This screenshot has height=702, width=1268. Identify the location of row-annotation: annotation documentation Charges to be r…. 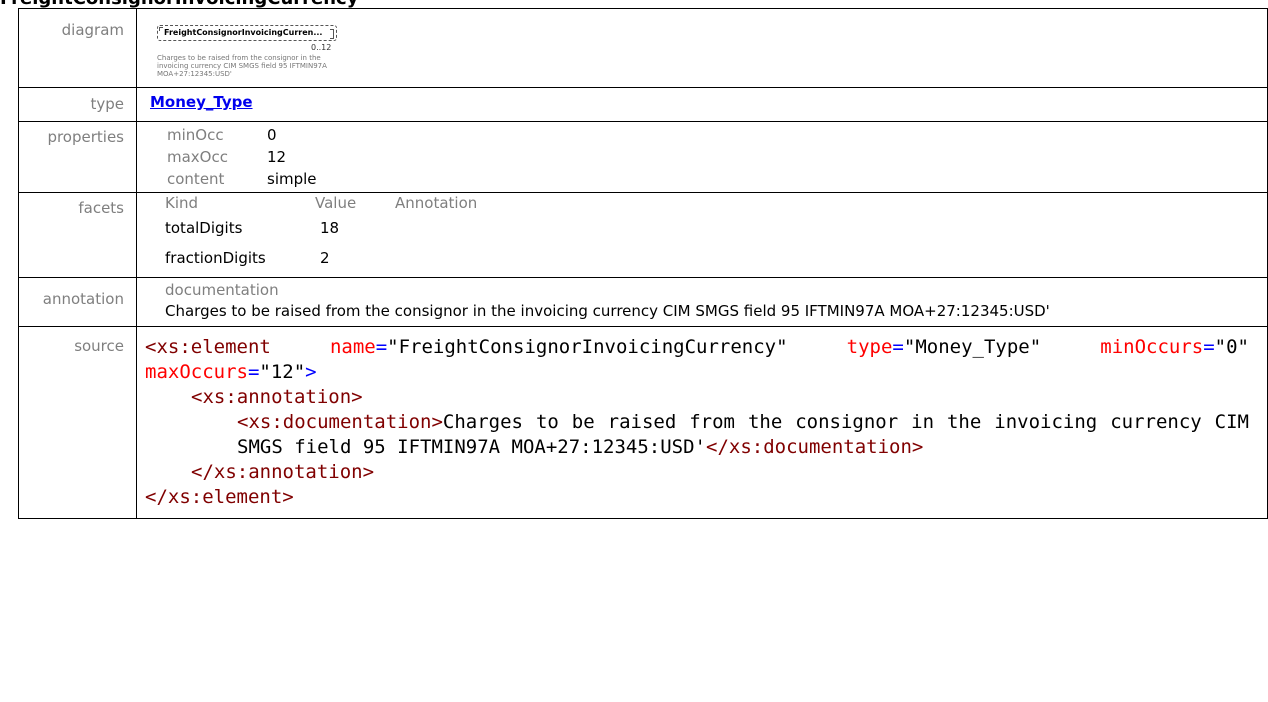
(643, 302).